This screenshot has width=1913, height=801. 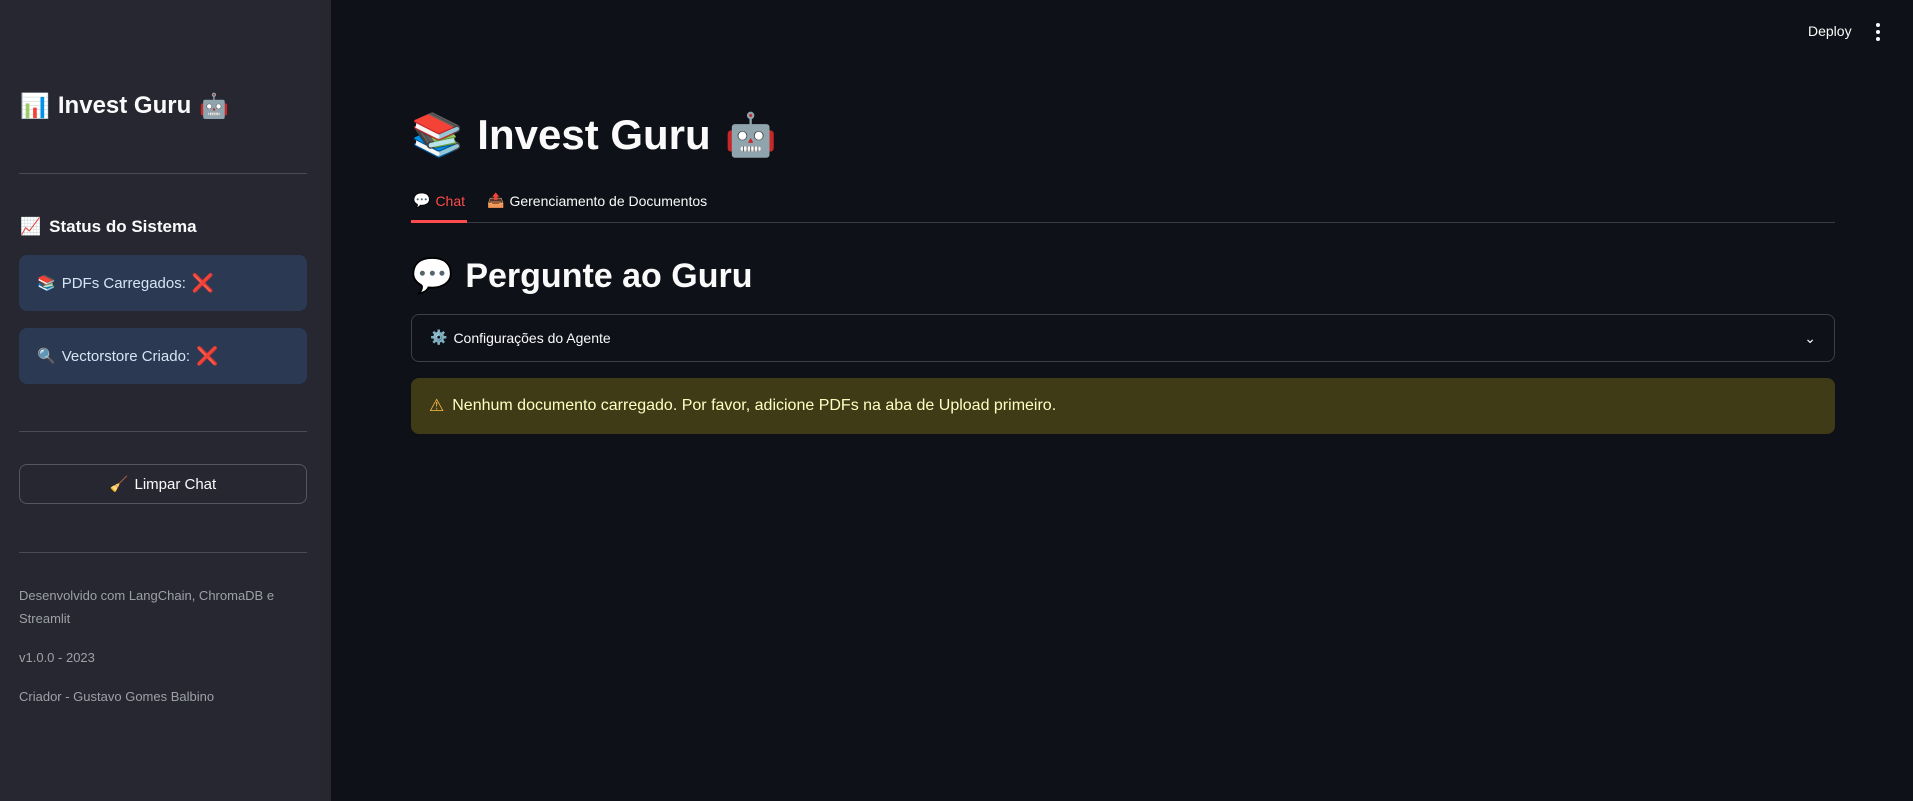 I want to click on trend-chart-icon: 📈, so click(x=31, y=227).